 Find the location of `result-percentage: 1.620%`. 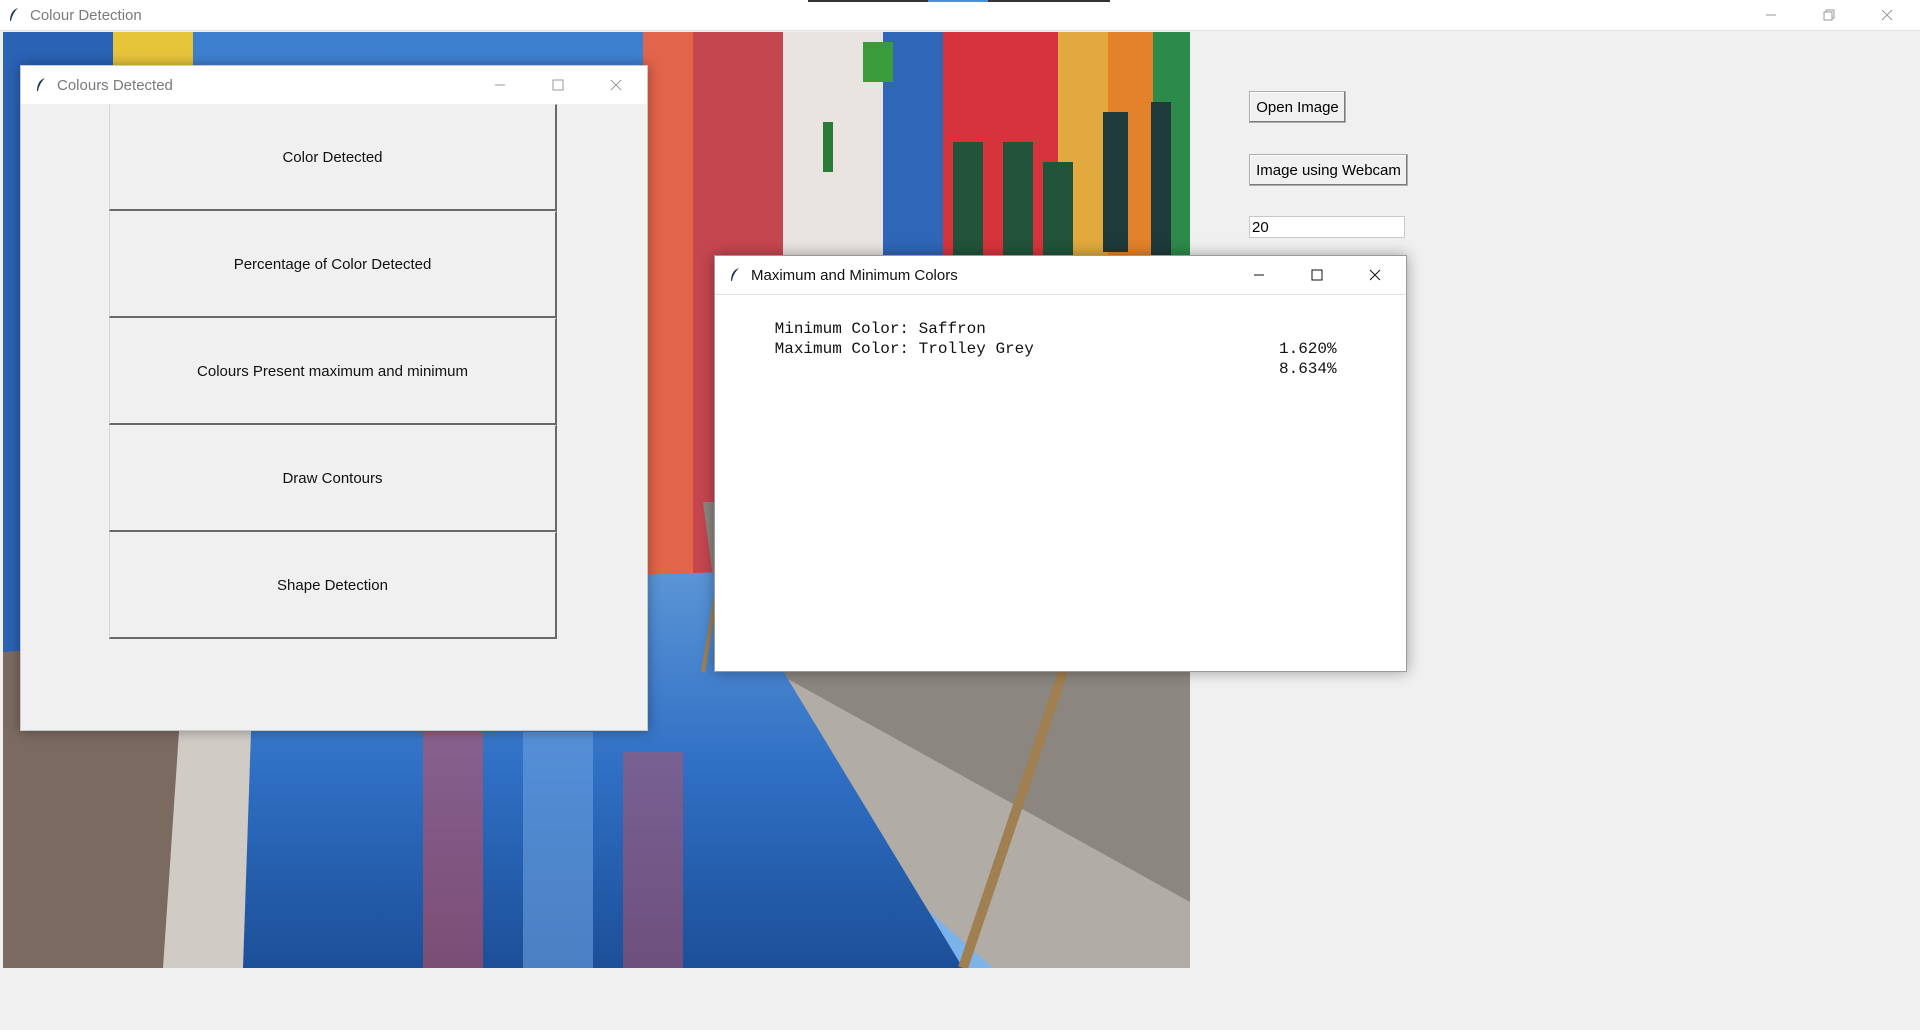

result-percentage: 1.620% is located at coordinates (1308, 349).